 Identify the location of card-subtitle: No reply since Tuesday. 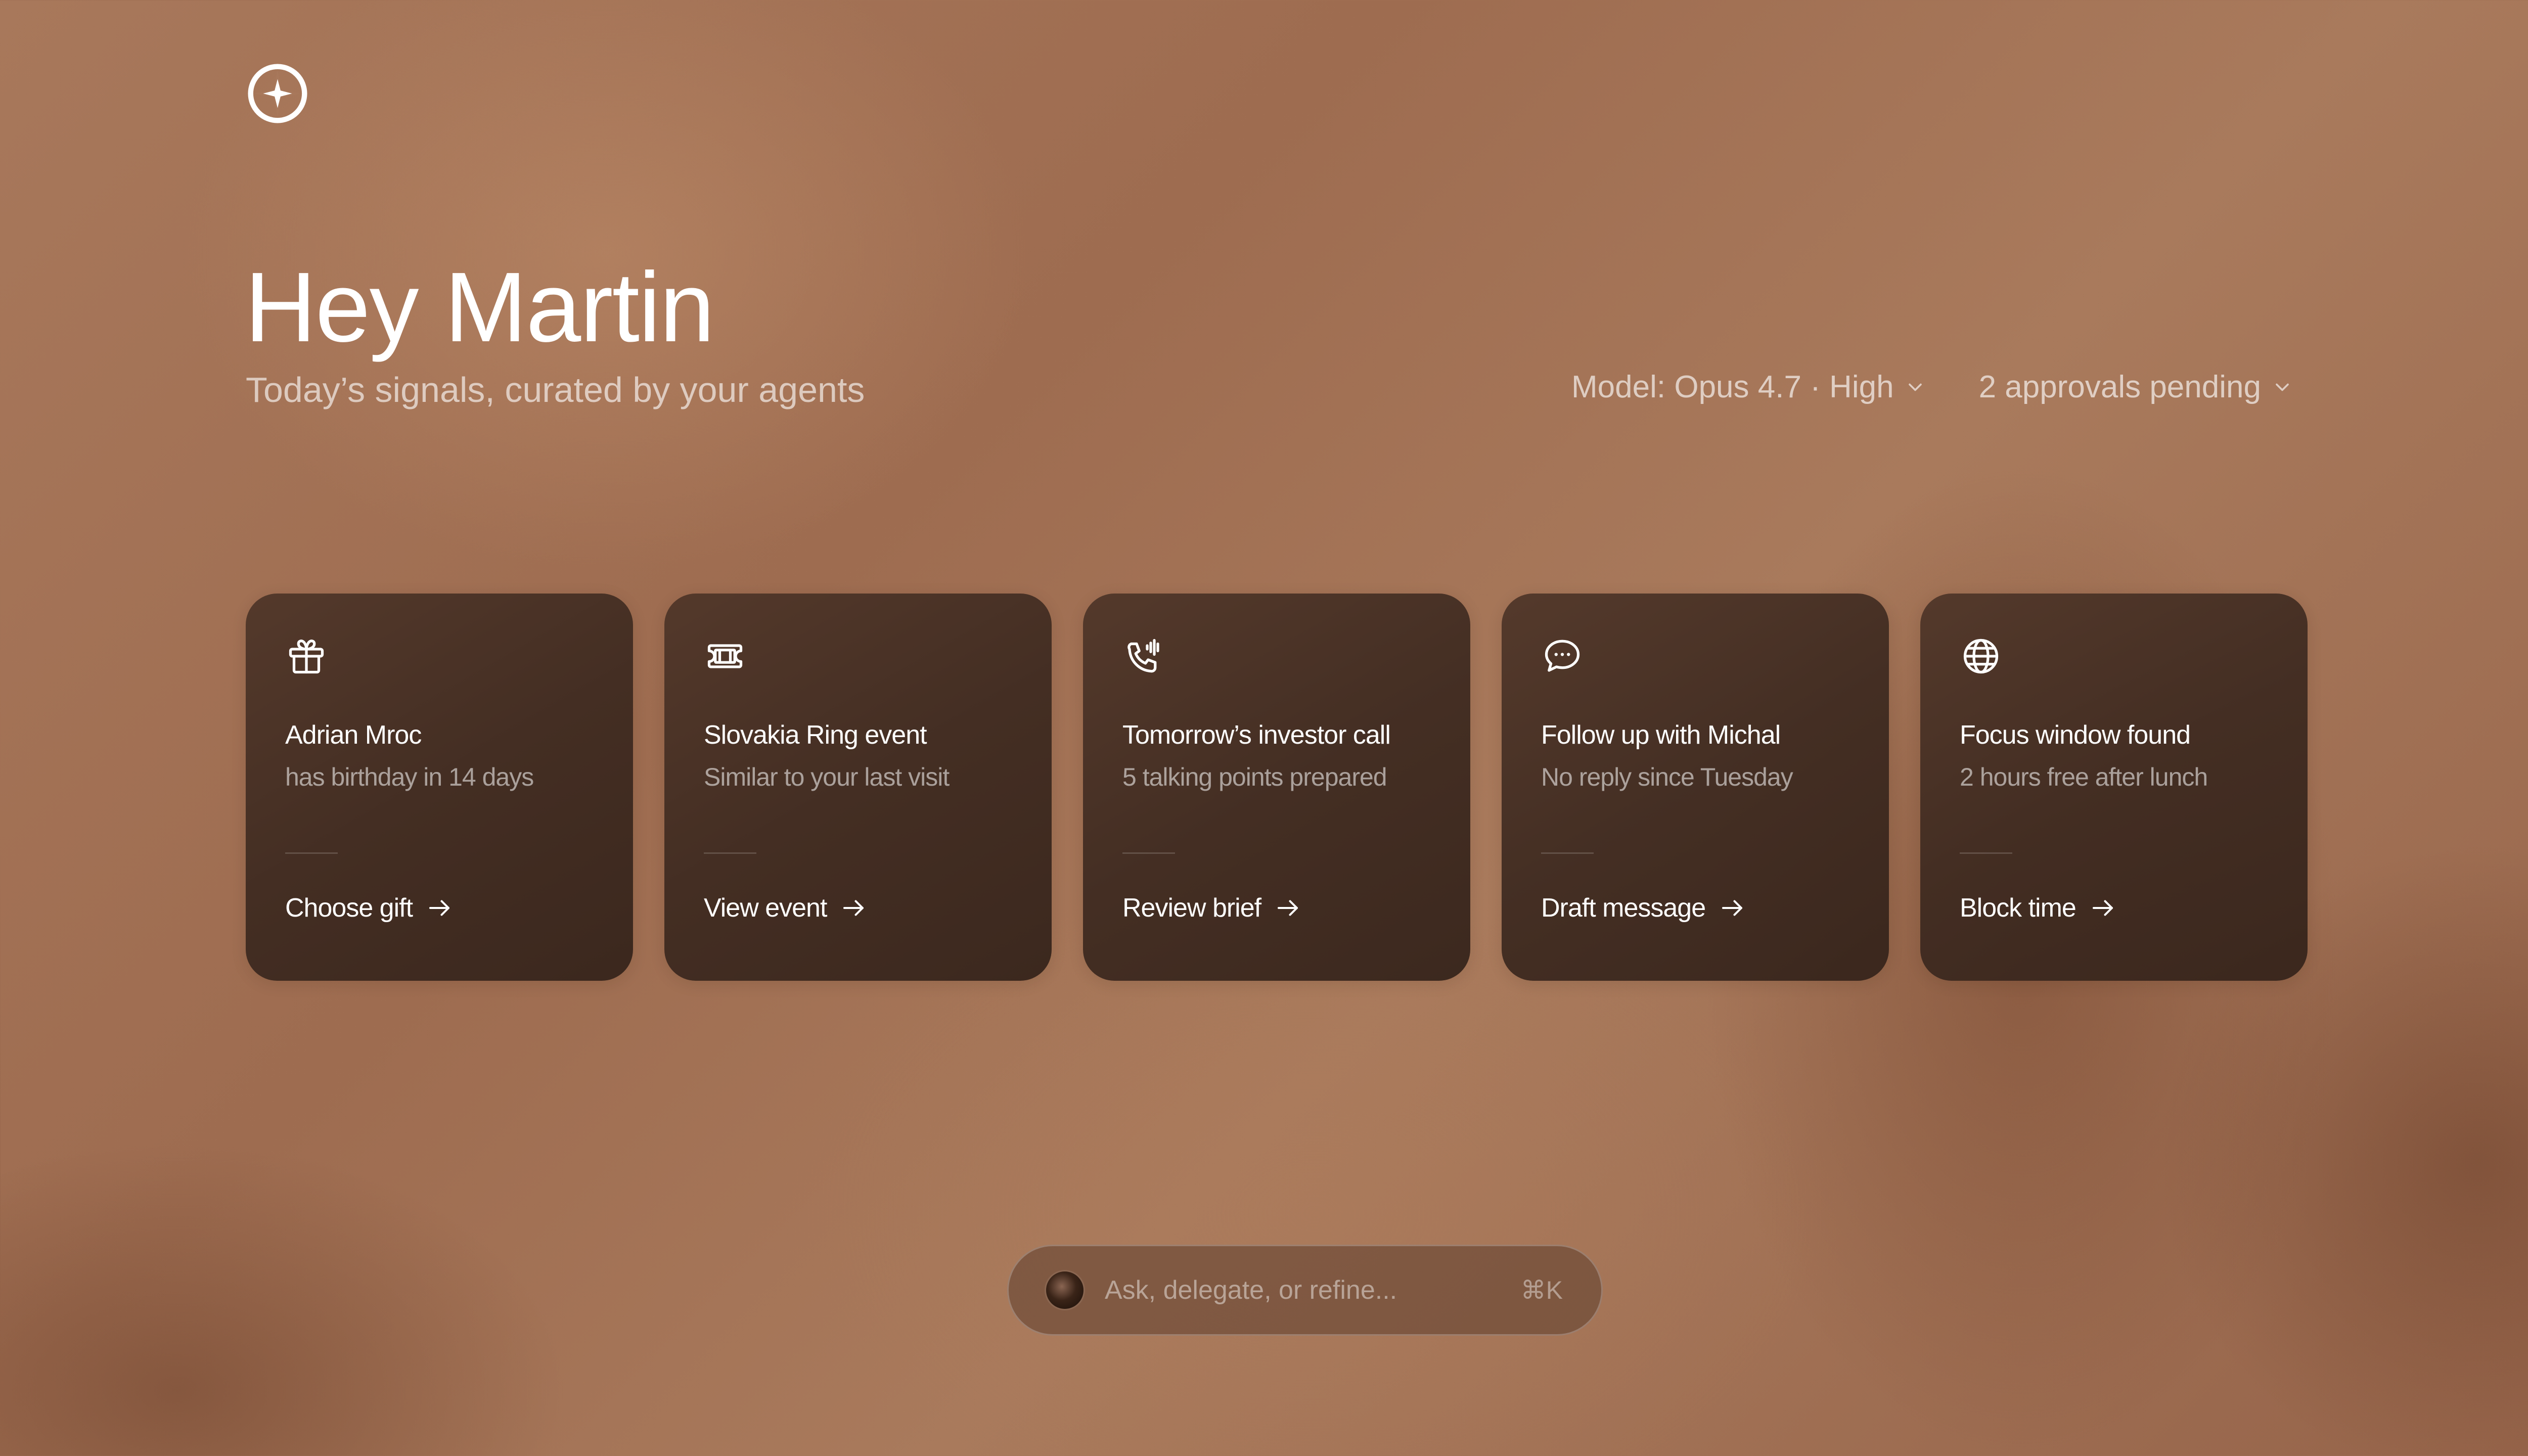
(1667, 777).